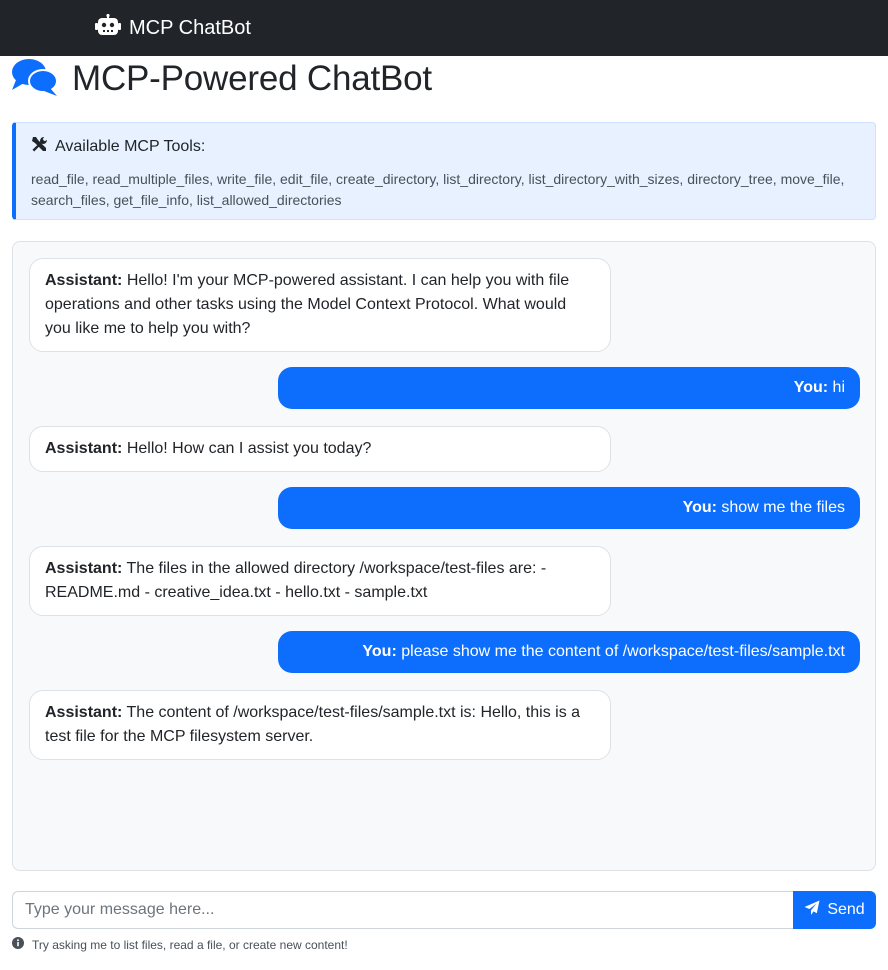 The height and width of the screenshot is (970, 888). What do you see at coordinates (112, 27) in the screenshot?
I see `robot-icon` at bounding box center [112, 27].